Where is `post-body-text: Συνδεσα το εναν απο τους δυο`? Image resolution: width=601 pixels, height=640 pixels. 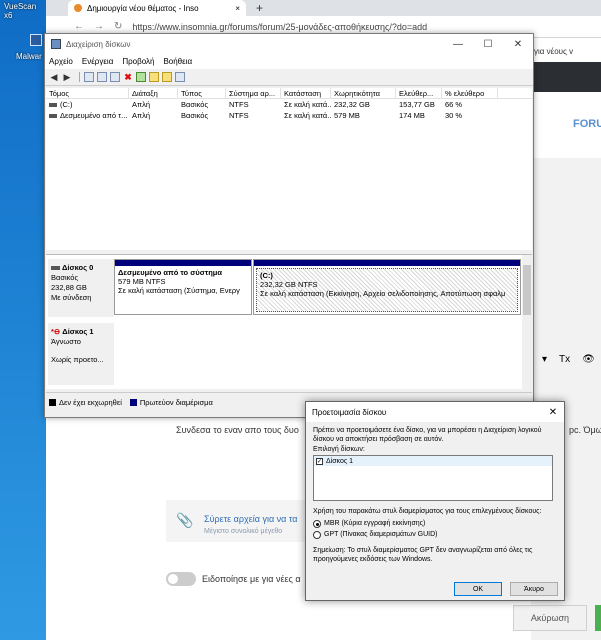 post-body-text: Συνδεσα το εναν απο τους δυο is located at coordinates (237, 430).